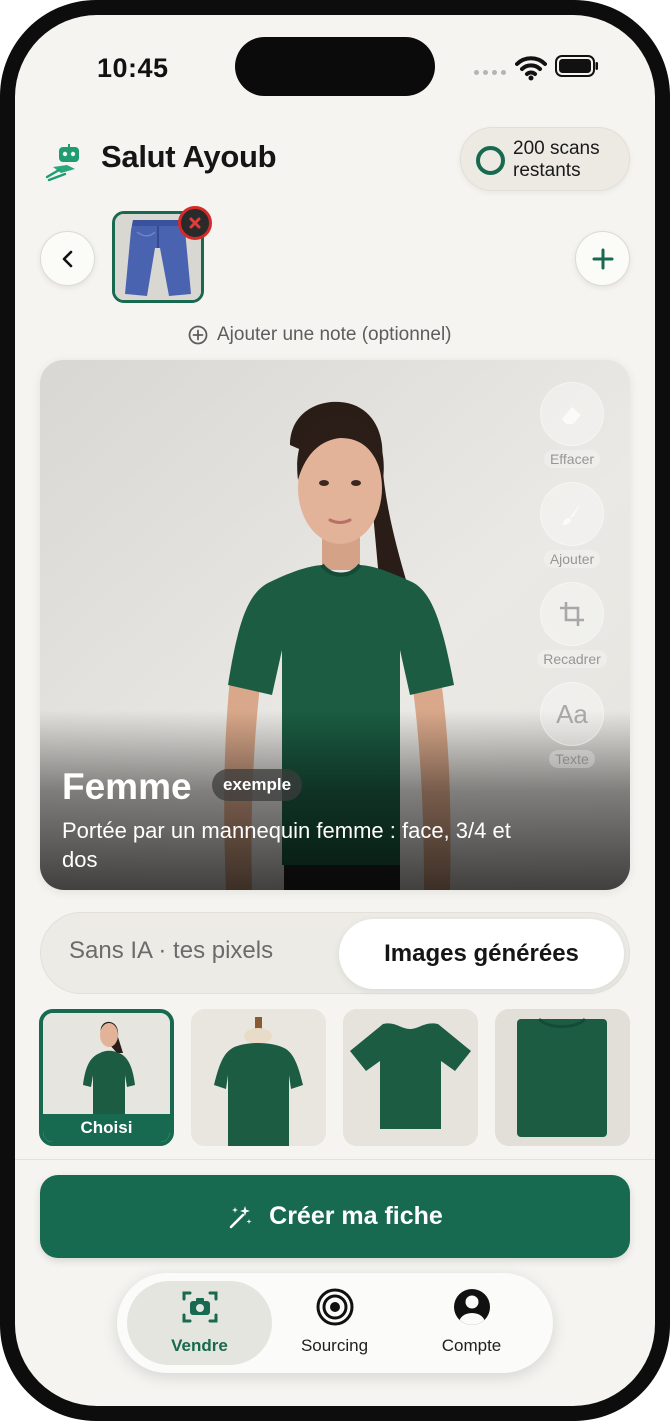 Image resolution: width=670 pixels, height=1421 pixels. Describe the element at coordinates (198, 335) in the screenshot. I see `plus-circle-icon` at that location.